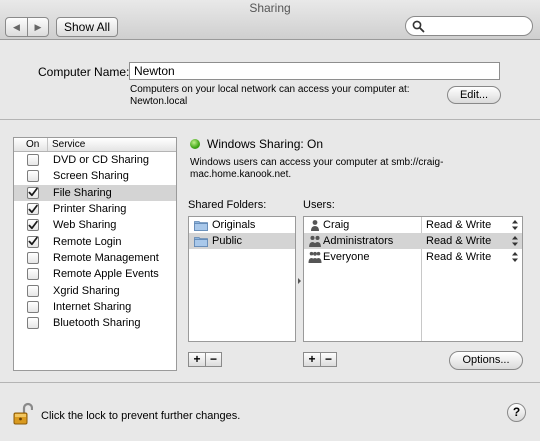  I want to click on user-row: Everyone Read & Write, so click(413, 257).